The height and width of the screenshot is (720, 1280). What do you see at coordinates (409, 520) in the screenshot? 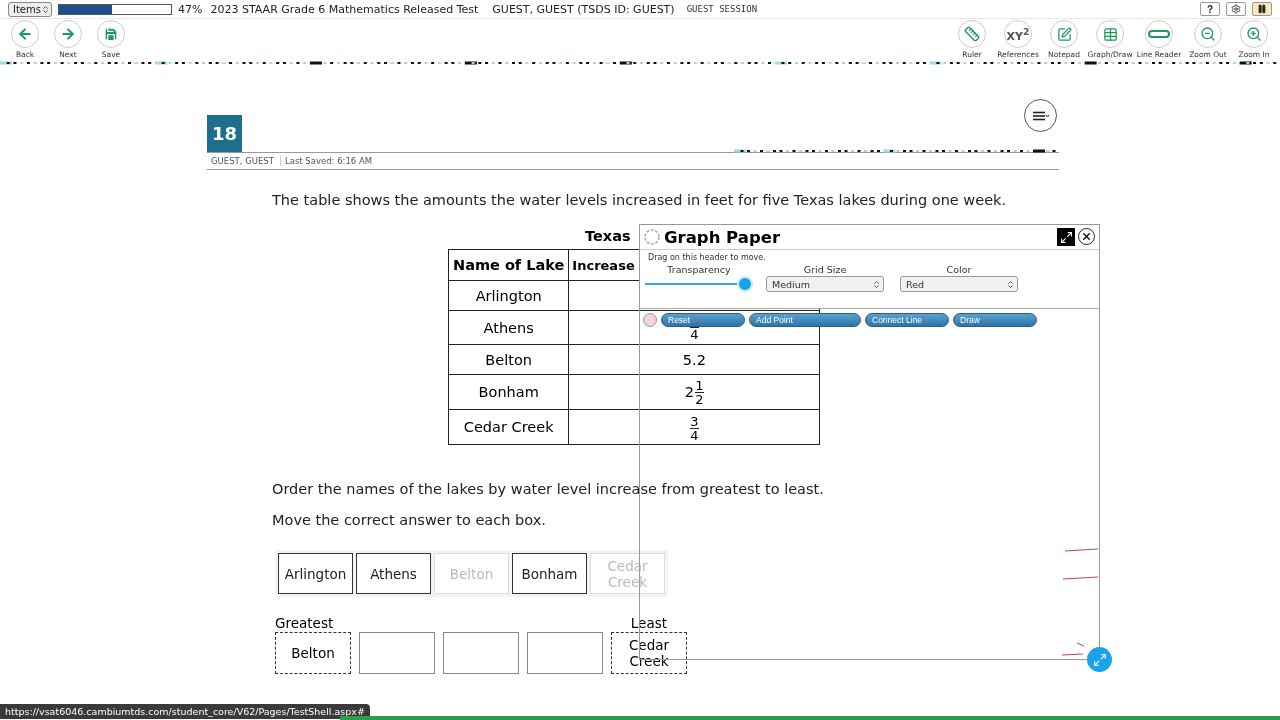
I see `instruction-text: Move the correct answer to each box.` at bounding box center [409, 520].